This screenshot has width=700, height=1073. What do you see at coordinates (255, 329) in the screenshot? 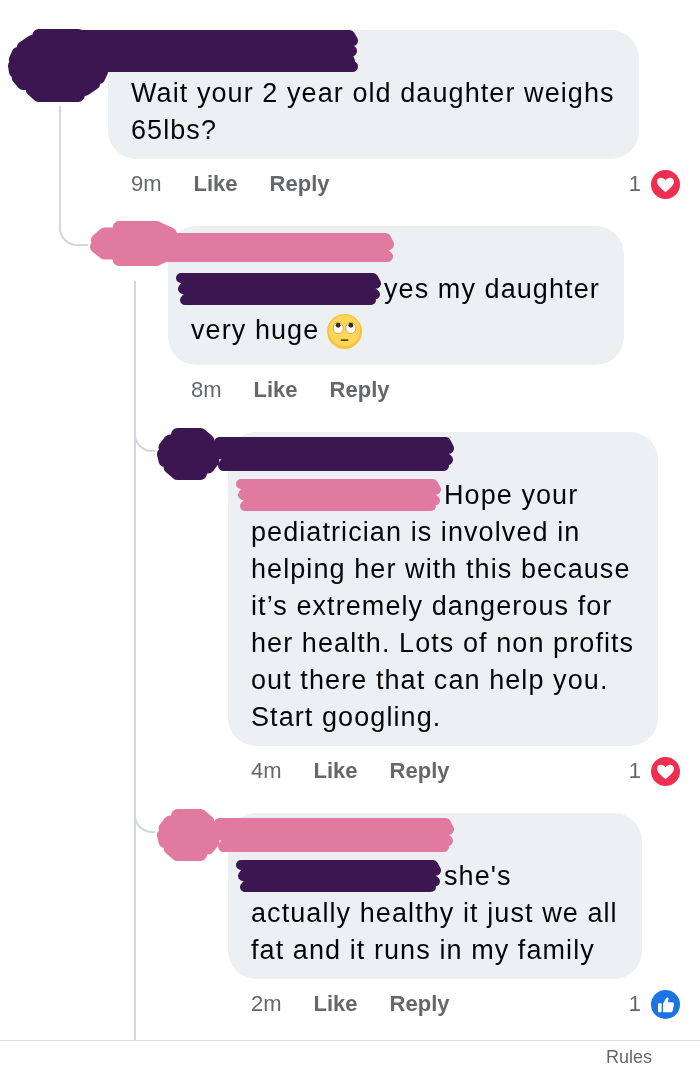
I see `comment-text: very huge` at bounding box center [255, 329].